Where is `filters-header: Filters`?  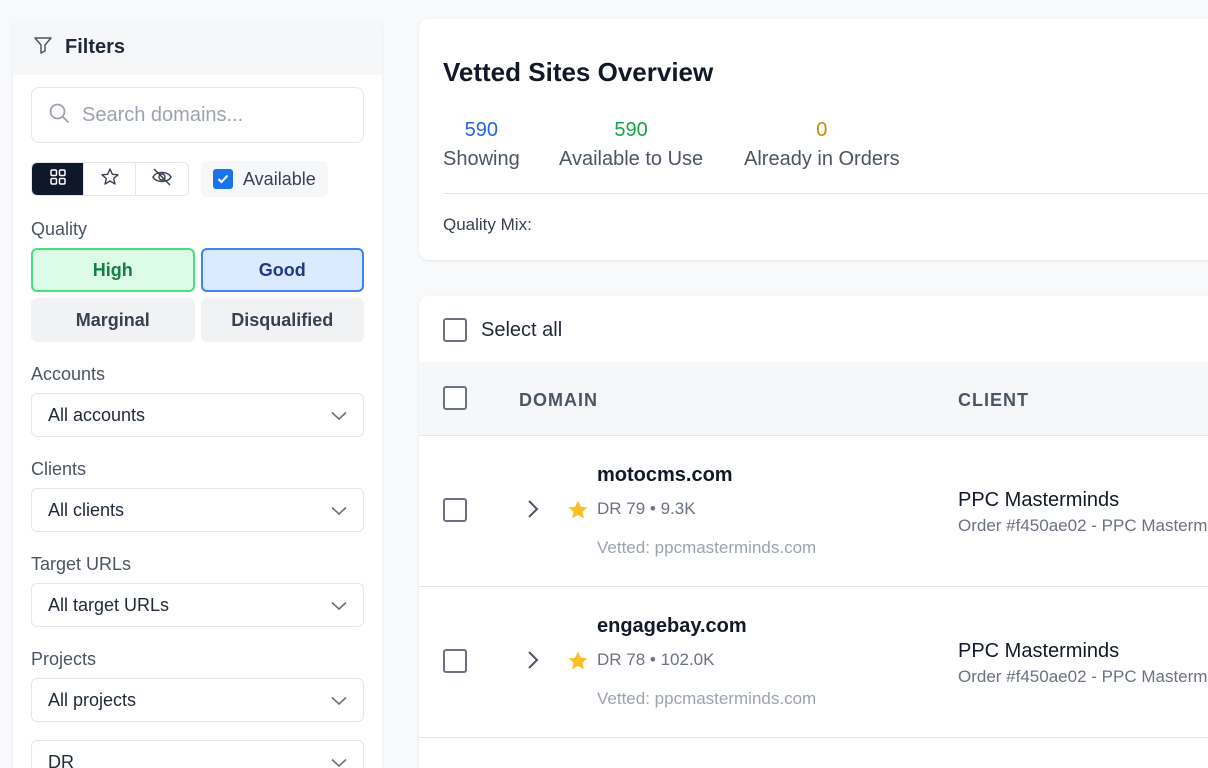 filters-header: Filters is located at coordinates (197, 47).